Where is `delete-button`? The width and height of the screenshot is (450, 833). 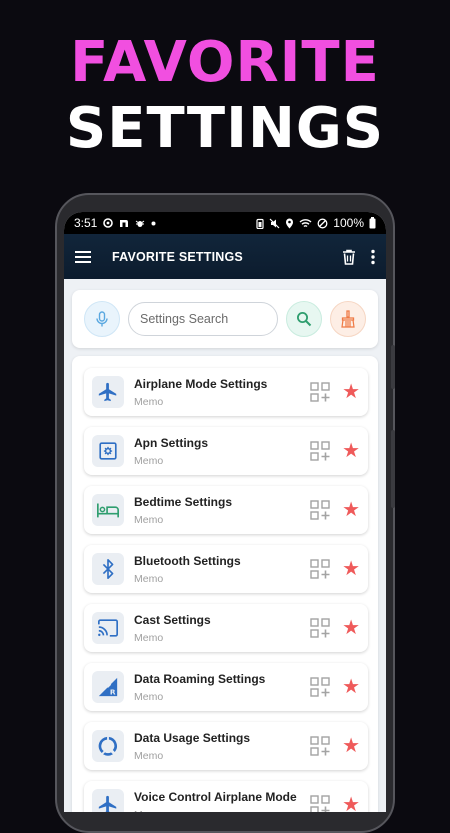 delete-button is located at coordinates (349, 257).